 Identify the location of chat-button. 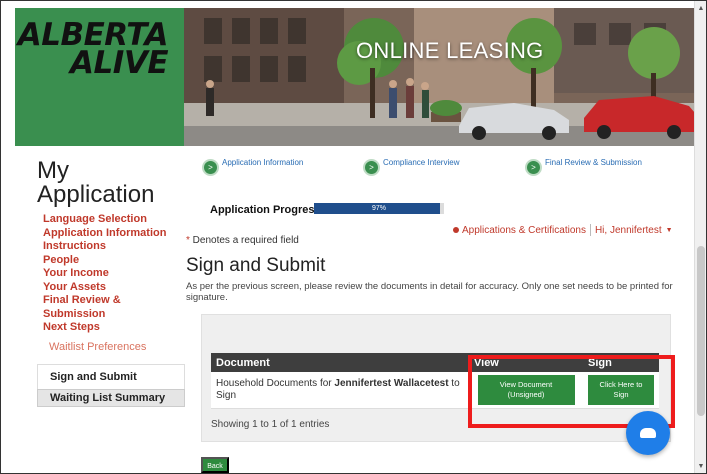
(648, 433).